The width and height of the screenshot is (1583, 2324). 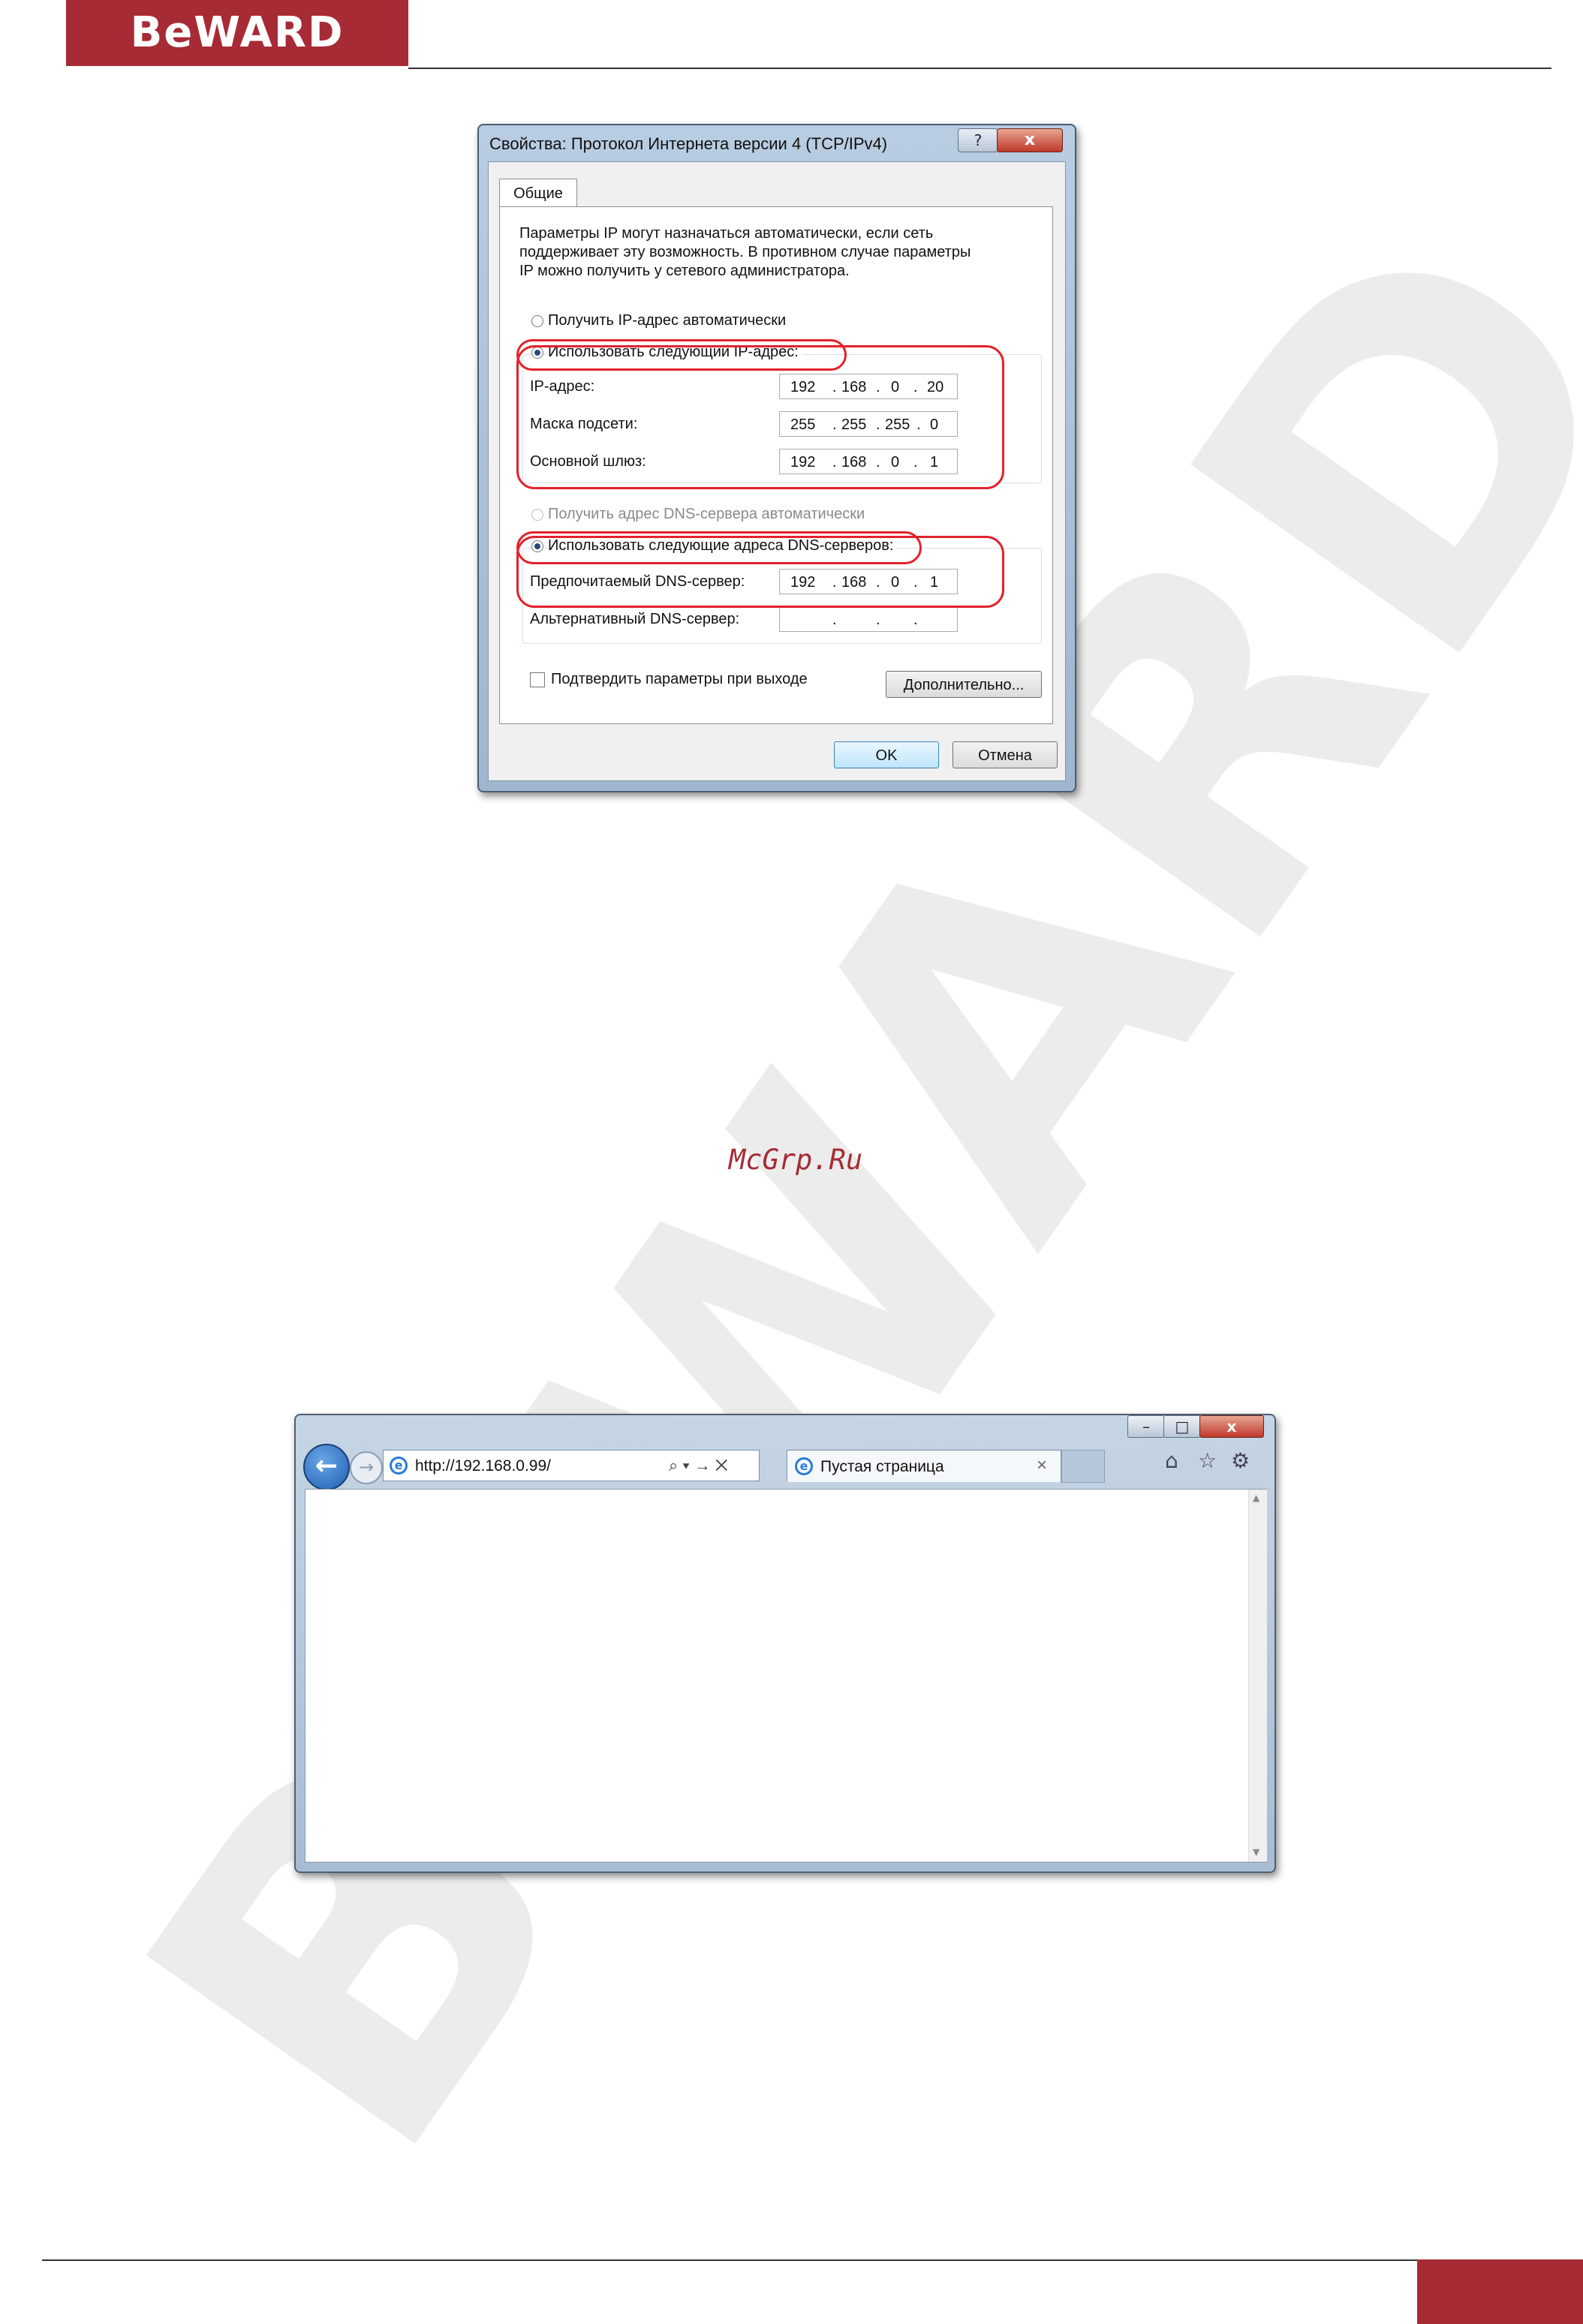 What do you see at coordinates (1146, 1426) in the screenshot?
I see `minimize-button: –` at bounding box center [1146, 1426].